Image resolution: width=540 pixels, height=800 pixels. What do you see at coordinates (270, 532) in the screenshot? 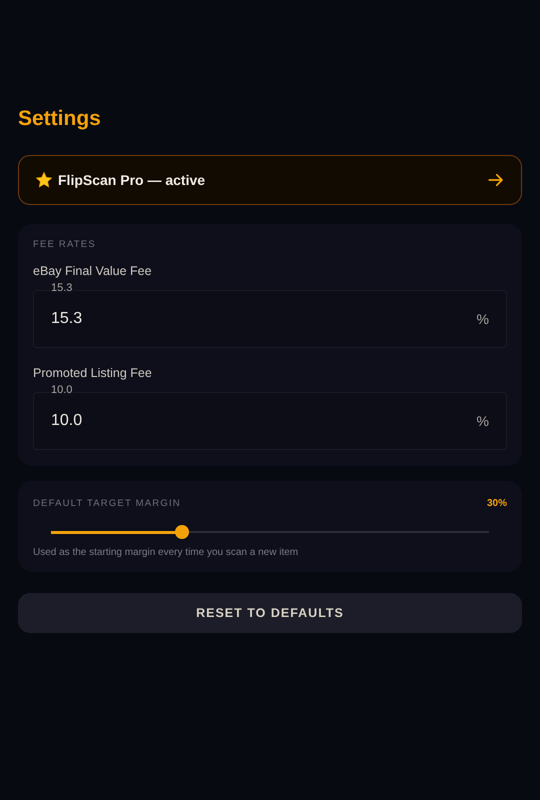
I see `margin-slider` at bounding box center [270, 532].